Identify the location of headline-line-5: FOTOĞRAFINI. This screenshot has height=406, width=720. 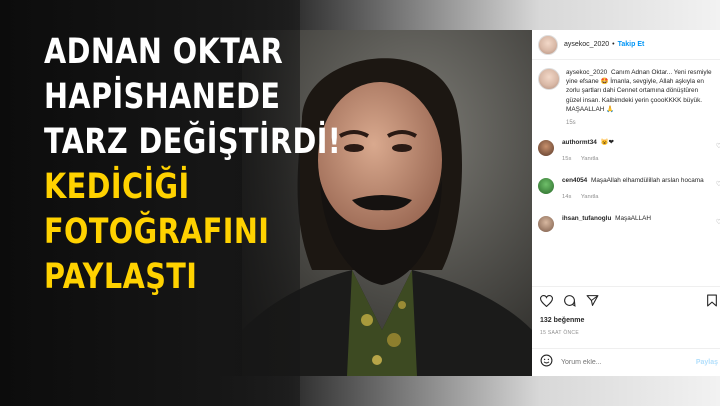
(157, 232).